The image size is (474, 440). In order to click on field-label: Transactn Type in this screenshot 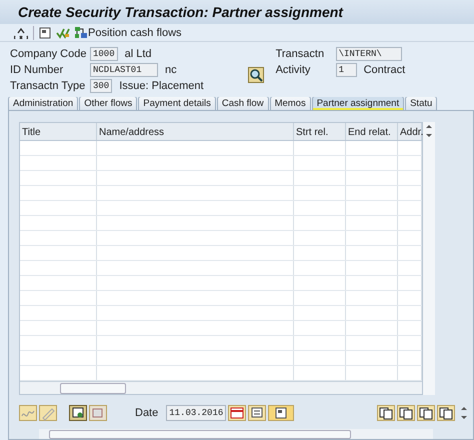, I will do `click(48, 86)`.